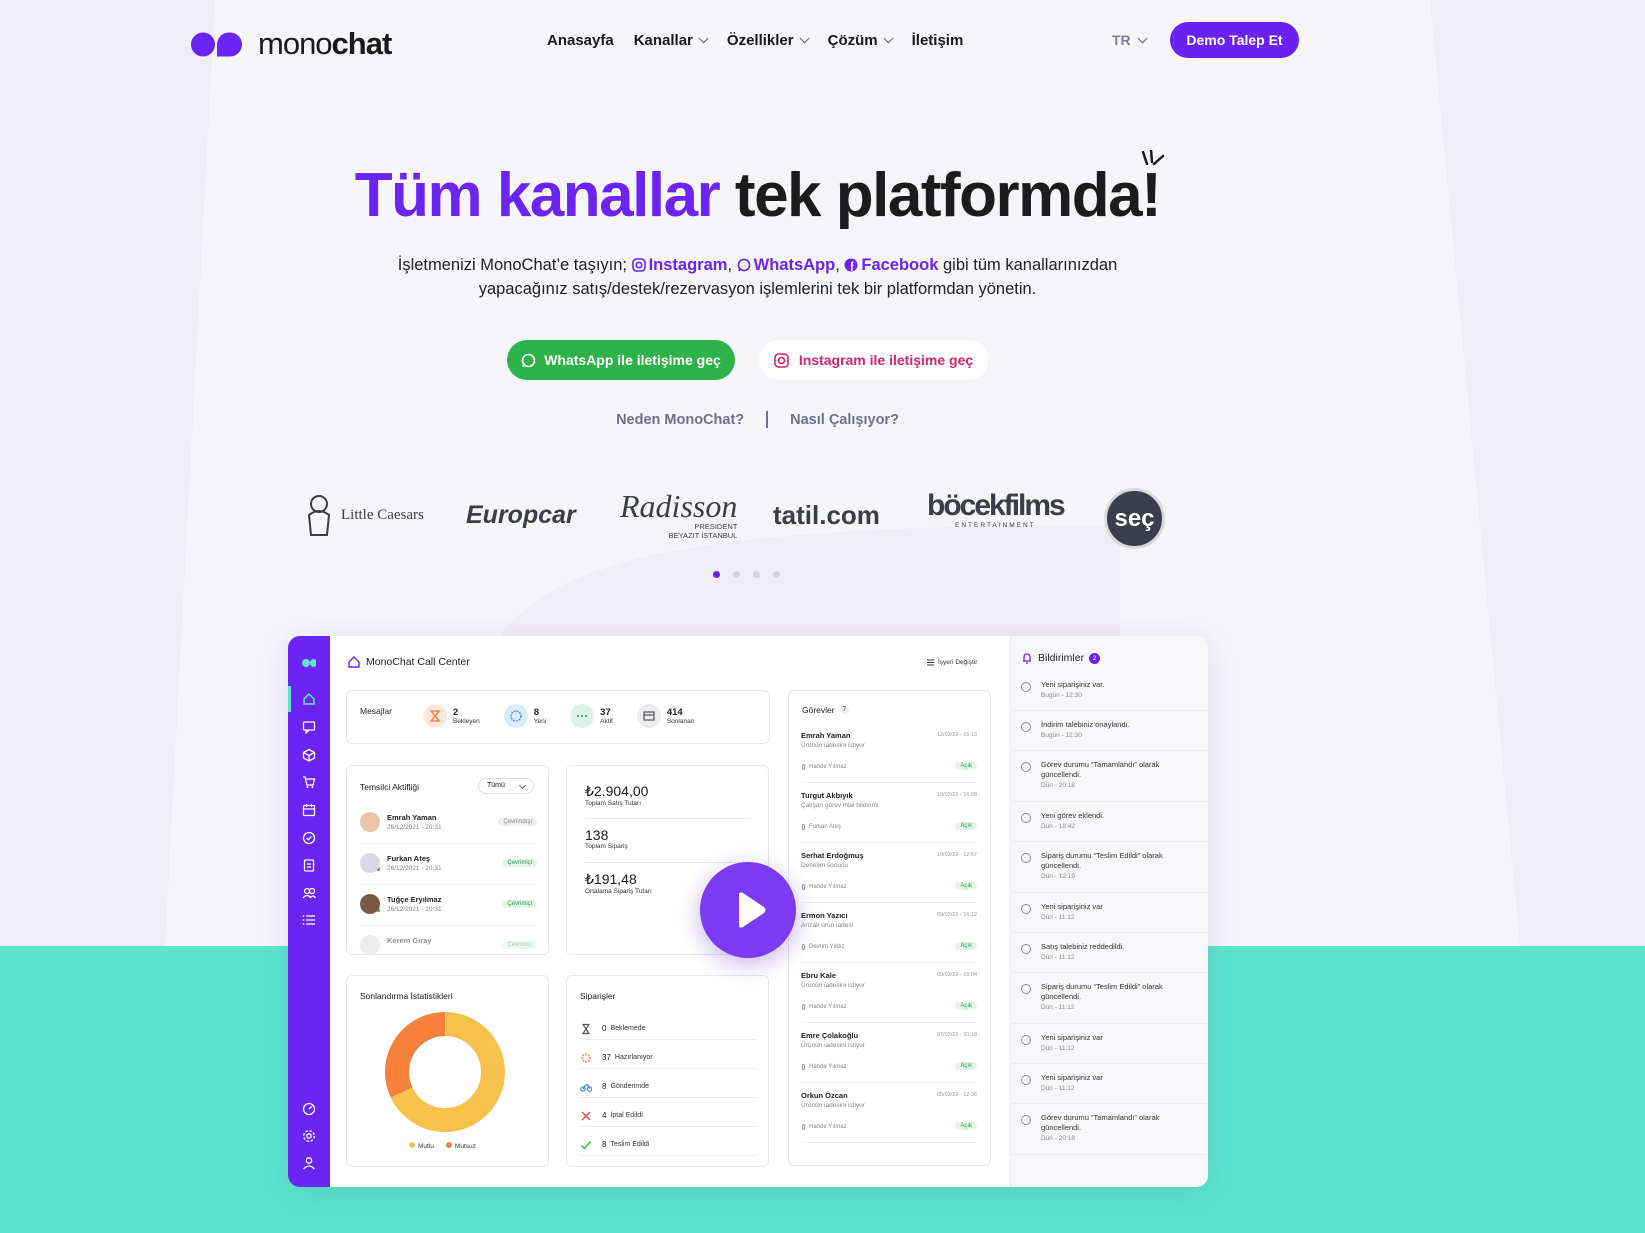  I want to click on notification-date: Dün - 18:42, so click(1058, 826).